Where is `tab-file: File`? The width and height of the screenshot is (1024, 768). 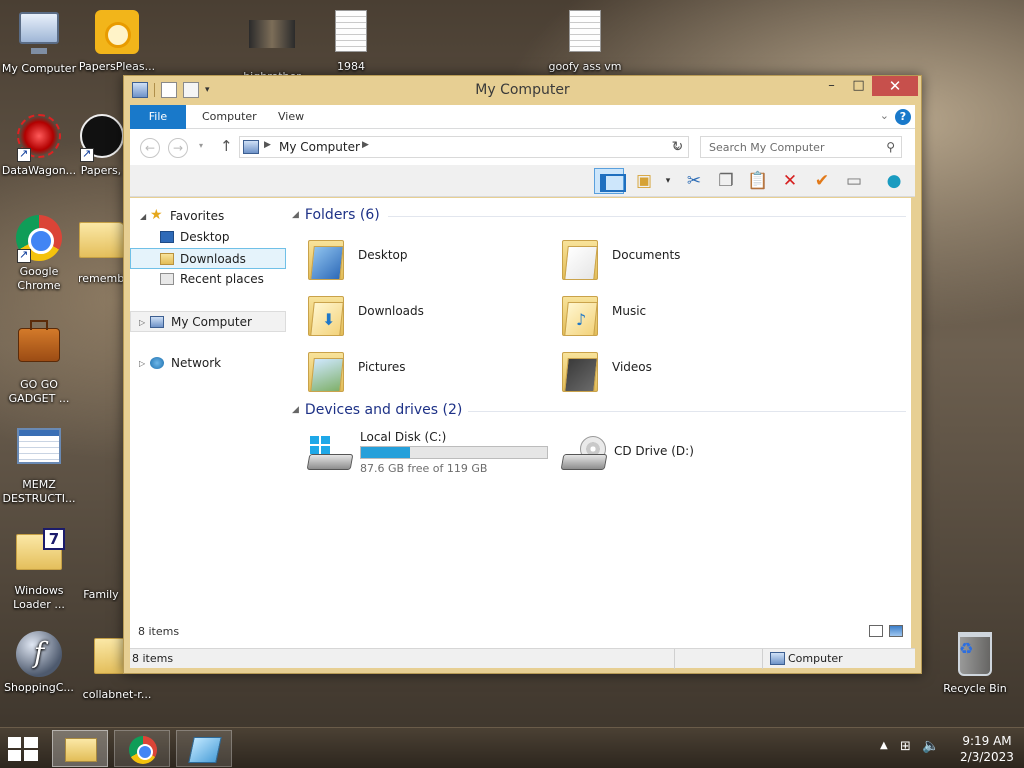
tab-file: File is located at coordinates (158, 117).